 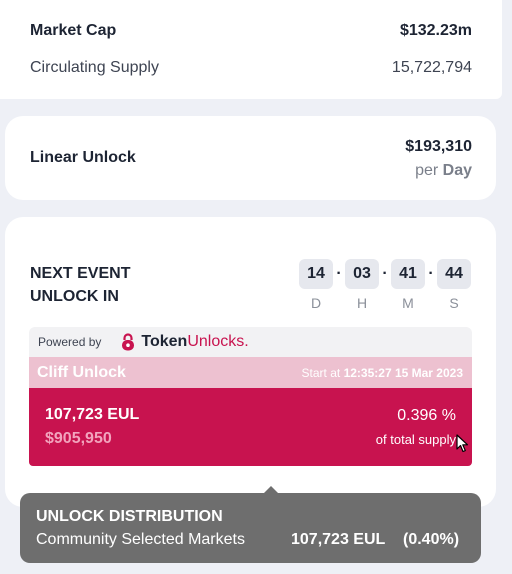 What do you see at coordinates (140, 539) in the screenshot?
I see `tooltip-allocation-name: Community Selected Markets` at bounding box center [140, 539].